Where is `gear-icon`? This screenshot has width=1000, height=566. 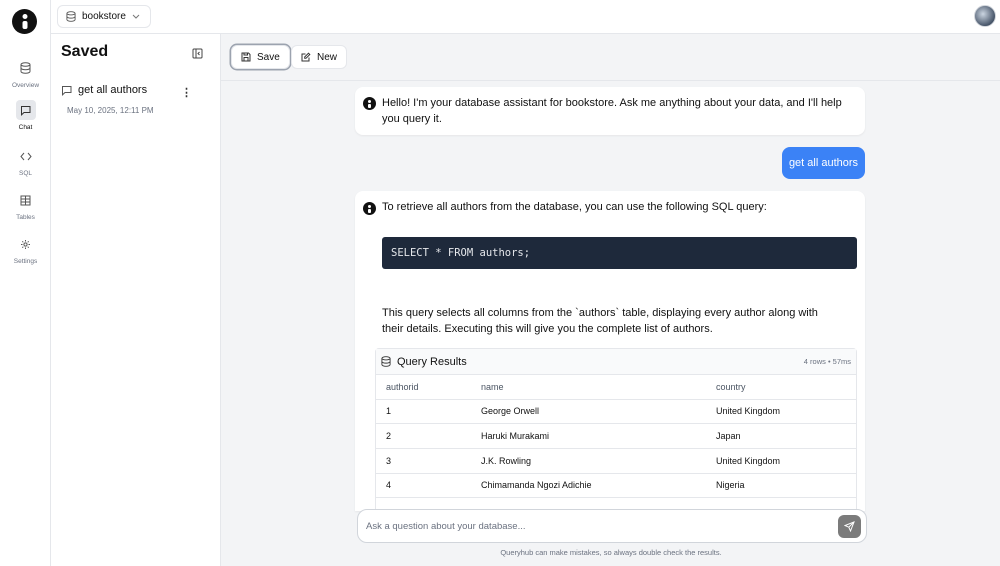
gear-icon is located at coordinates (26, 244).